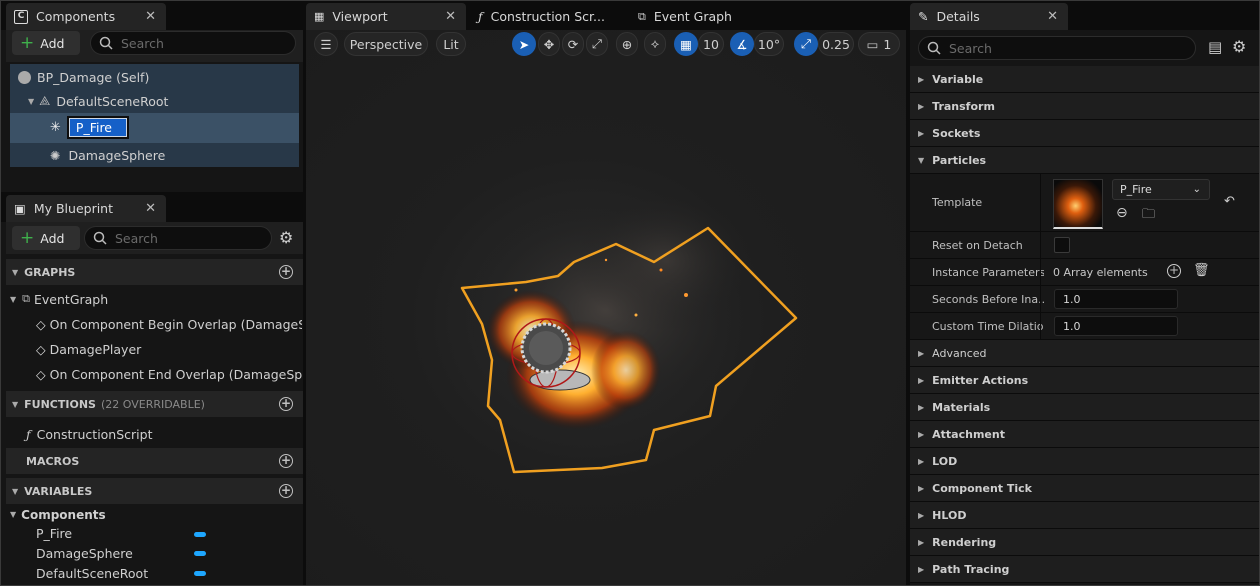 The width and height of the screenshot is (1260, 586). What do you see at coordinates (1085, 407) in the screenshot?
I see `category-materials: ▶ Materials` at bounding box center [1085, 407].